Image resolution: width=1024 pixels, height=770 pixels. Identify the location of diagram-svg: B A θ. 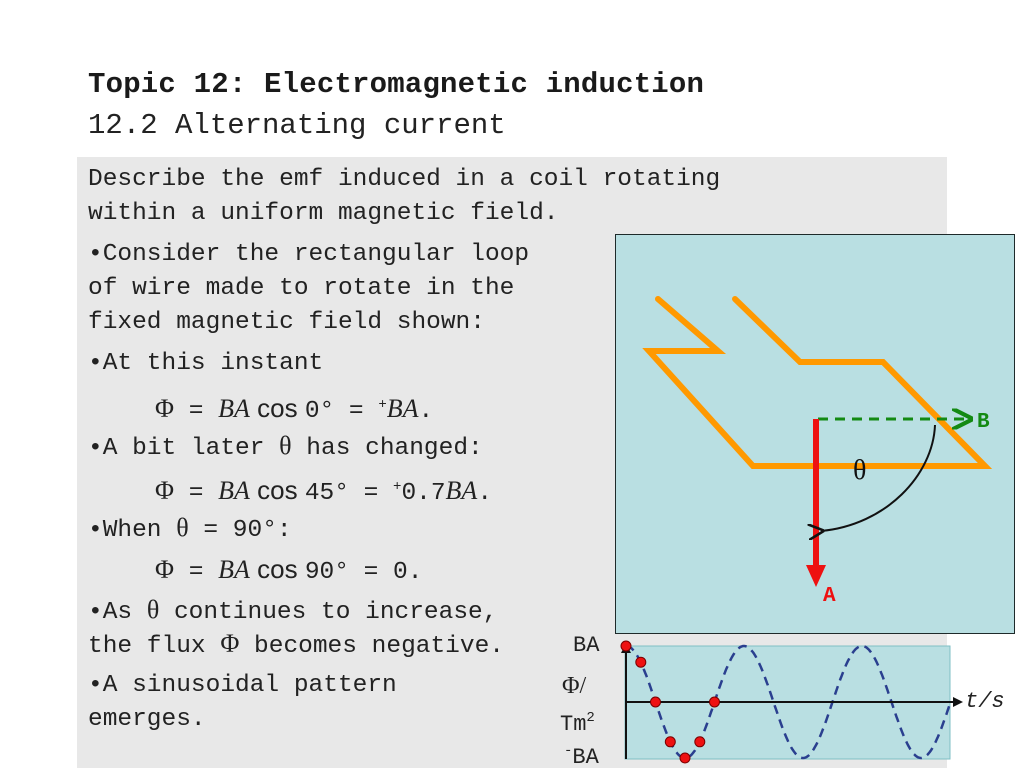
(817, 452).